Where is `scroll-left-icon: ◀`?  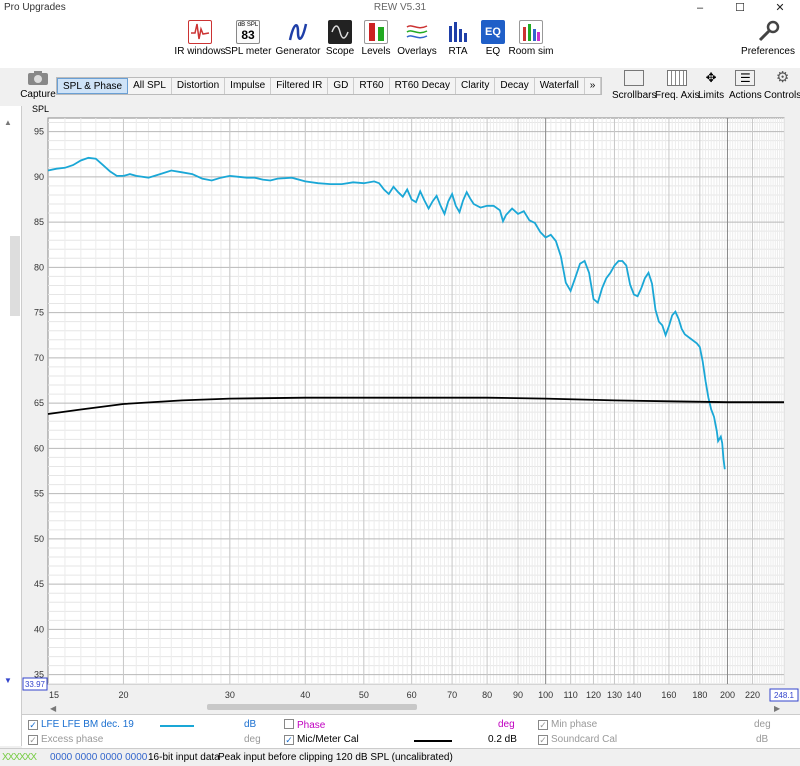 scroll-left-icon: ◀ is located at coordinates (53, 708).